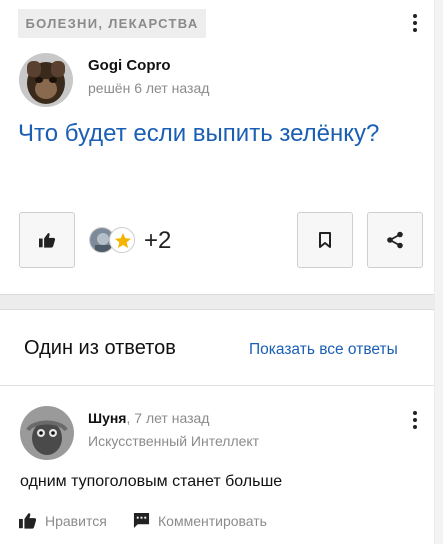  I want to click on share-button, so click(395, 240).